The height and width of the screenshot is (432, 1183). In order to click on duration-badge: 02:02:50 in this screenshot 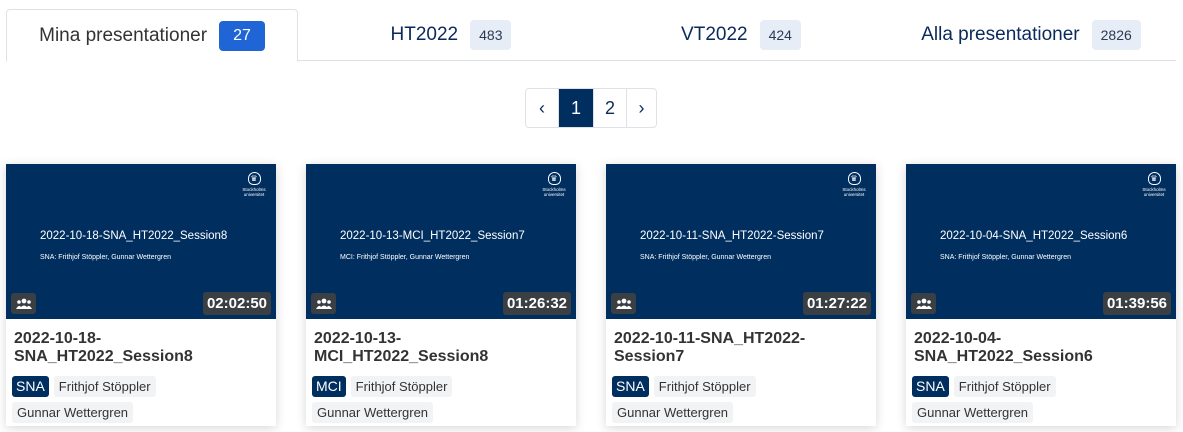, I will do `click(236, 303)`.